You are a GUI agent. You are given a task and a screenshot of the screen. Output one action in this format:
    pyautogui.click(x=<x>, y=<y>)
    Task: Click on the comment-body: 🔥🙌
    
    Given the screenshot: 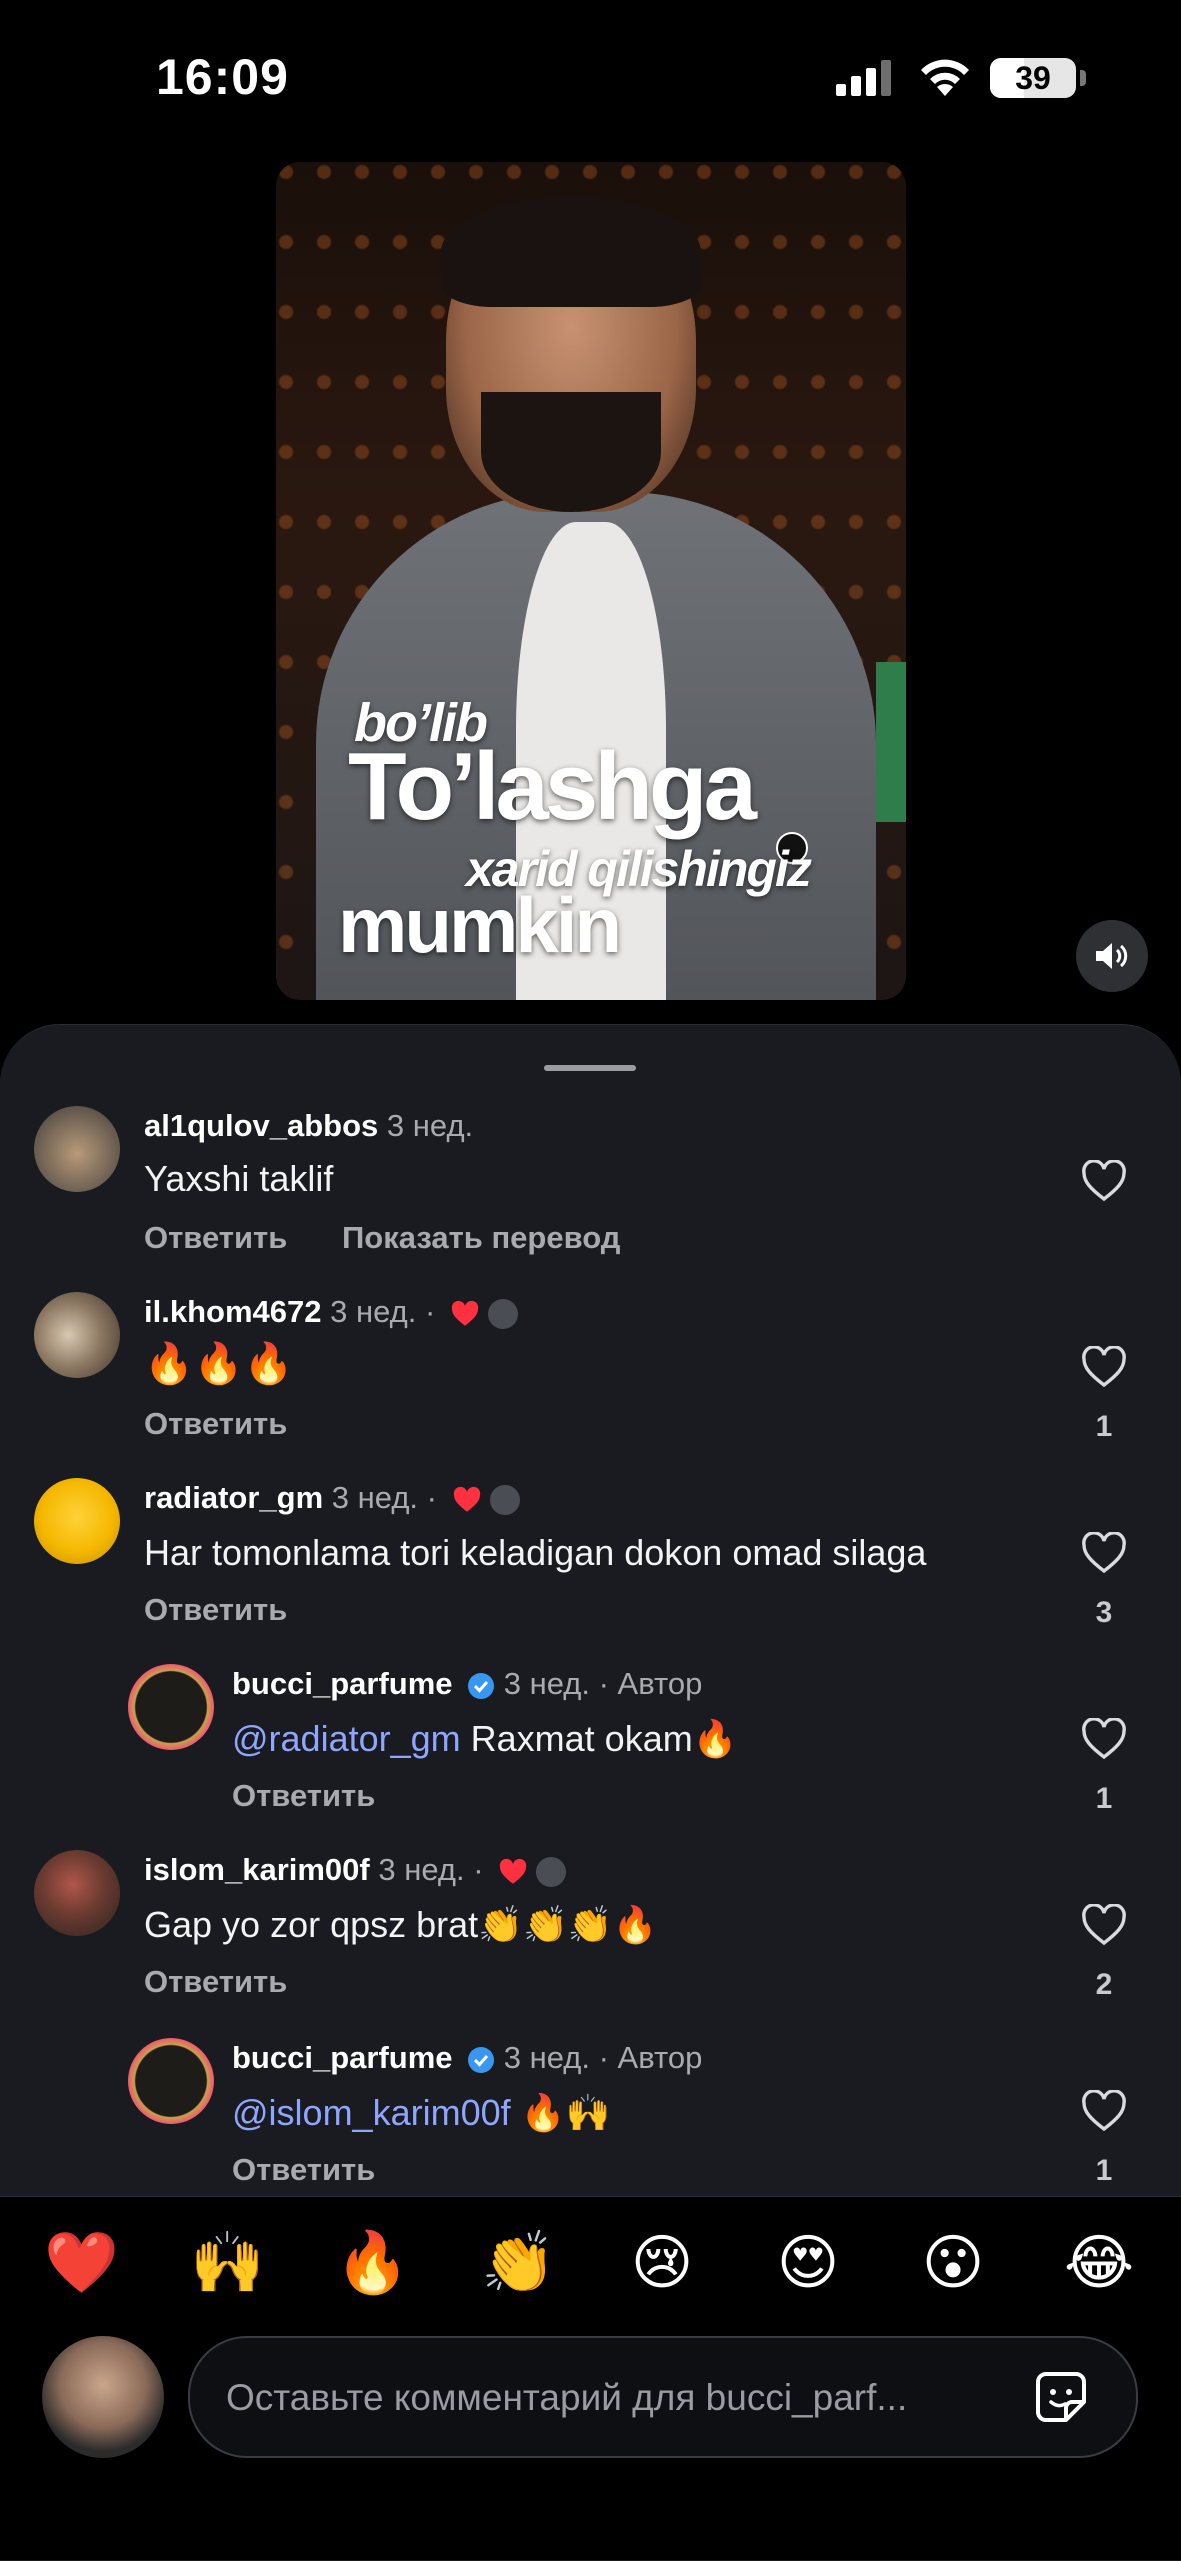 What is the action you would take?
    pyautogui.click(x=560, y=2112)
    